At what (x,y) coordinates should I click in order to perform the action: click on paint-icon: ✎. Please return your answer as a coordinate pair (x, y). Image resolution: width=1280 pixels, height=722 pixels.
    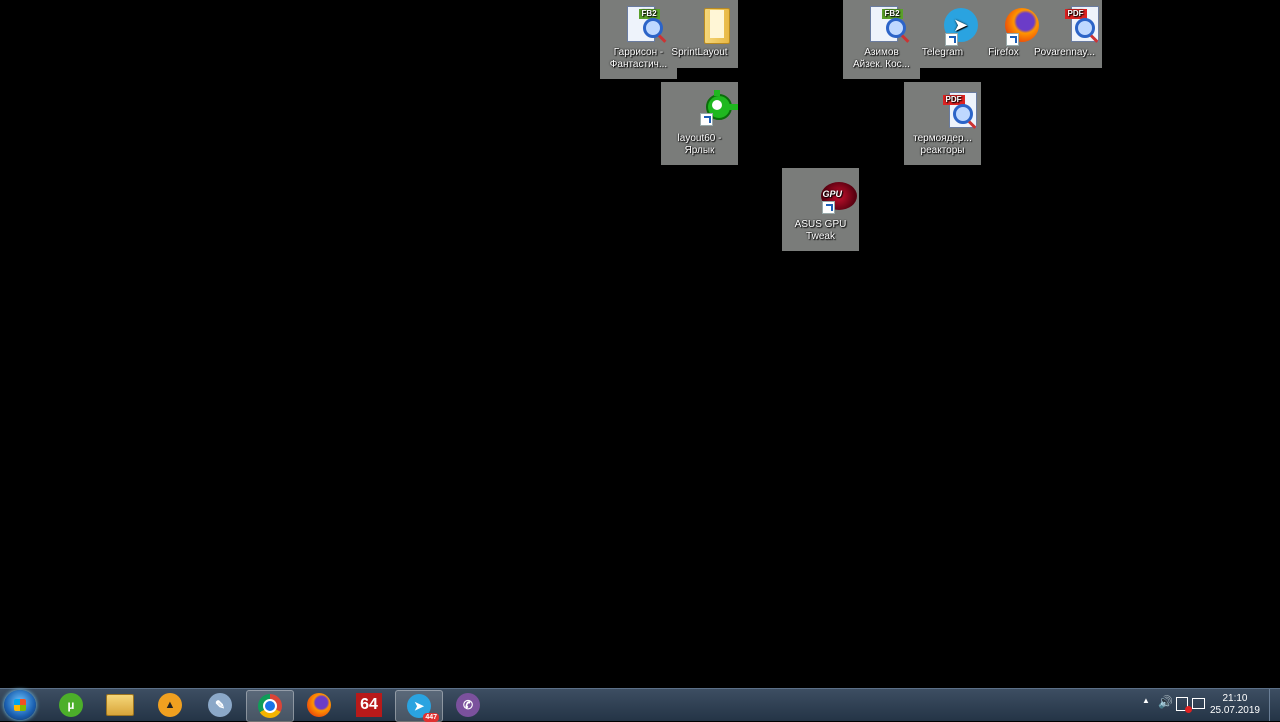
    Looking at the image, I should click on (220, 705).